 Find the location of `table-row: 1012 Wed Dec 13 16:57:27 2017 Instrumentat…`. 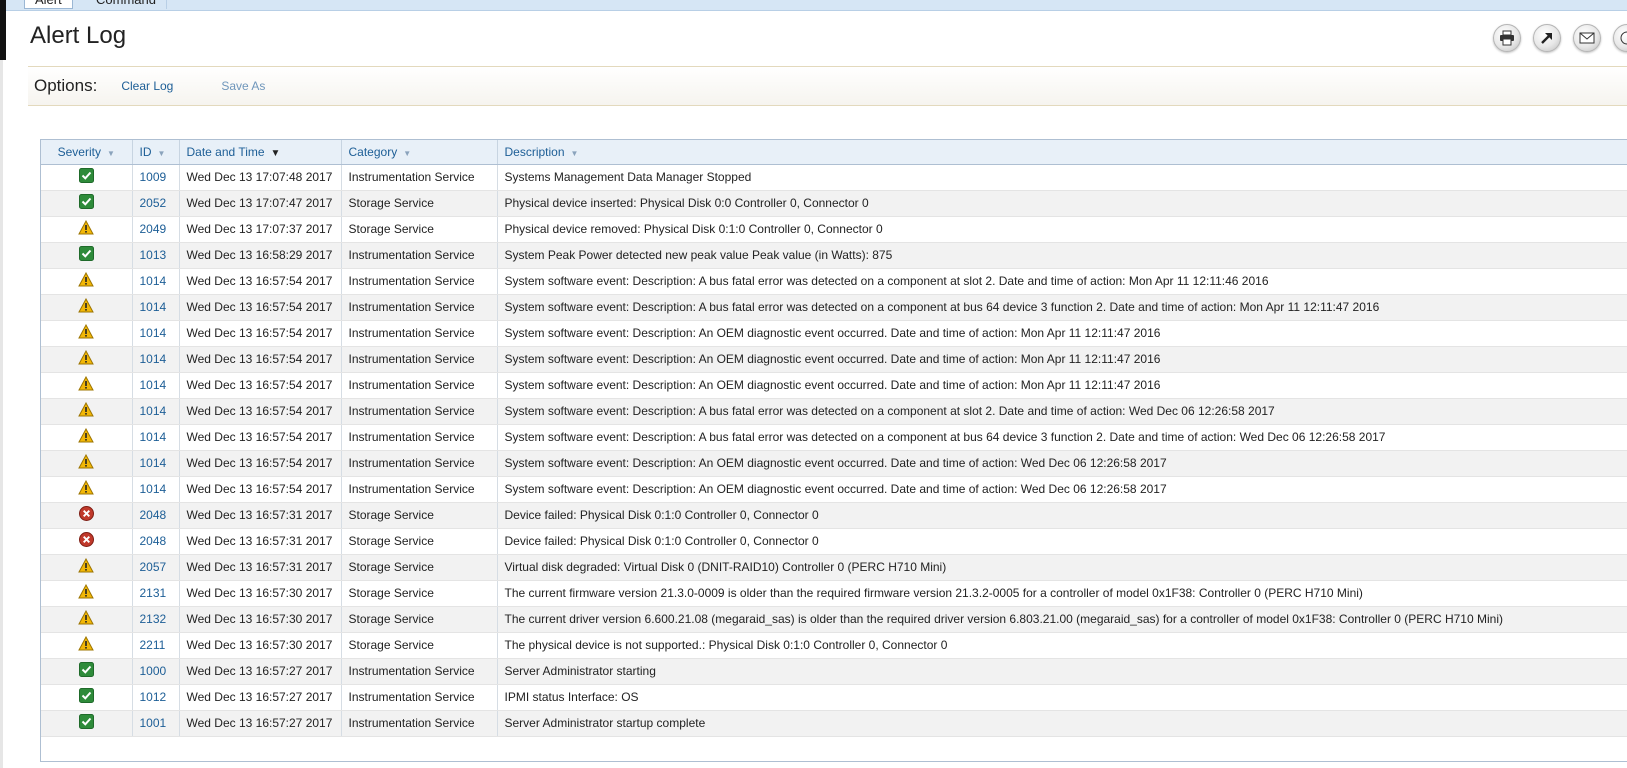

table-row: 1012 Wed Dec 13 16:57:27 2017 Instrumentat… is located at coordinates (834, 697).